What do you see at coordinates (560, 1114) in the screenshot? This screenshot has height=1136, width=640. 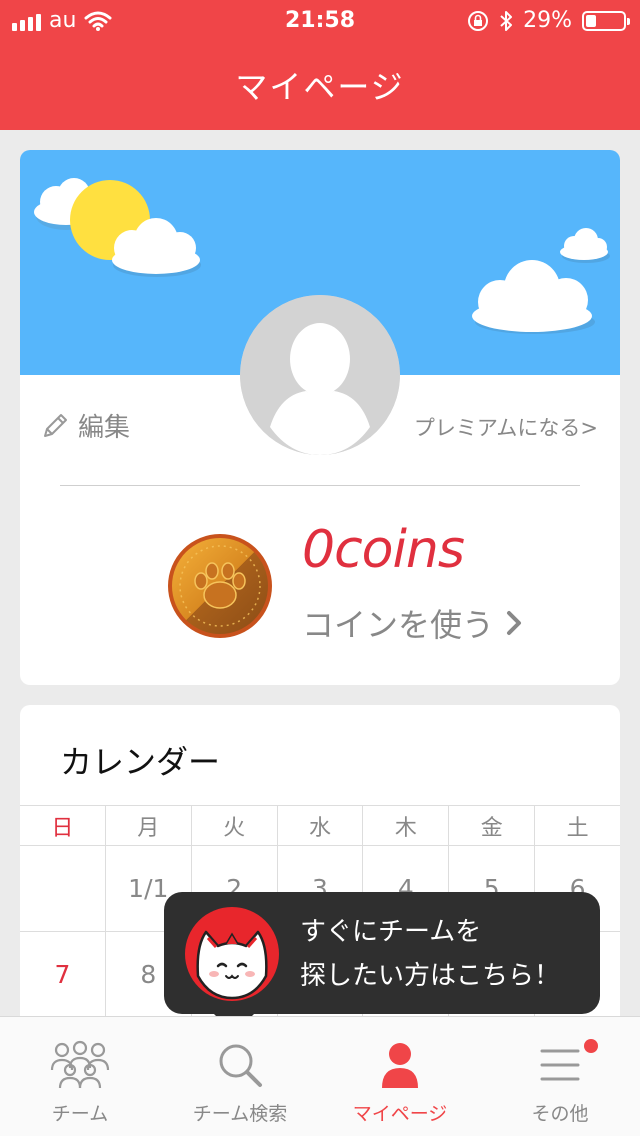 I see `tab-label: その他` at bounding box center [560, 1114].